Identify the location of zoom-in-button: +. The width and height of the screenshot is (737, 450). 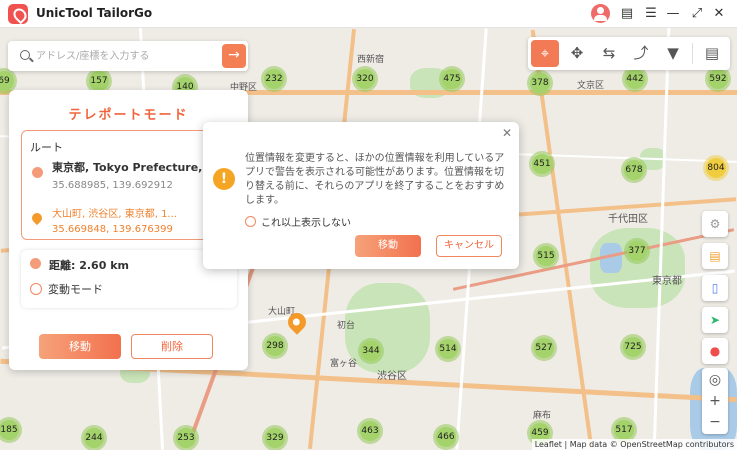
(715, 401).